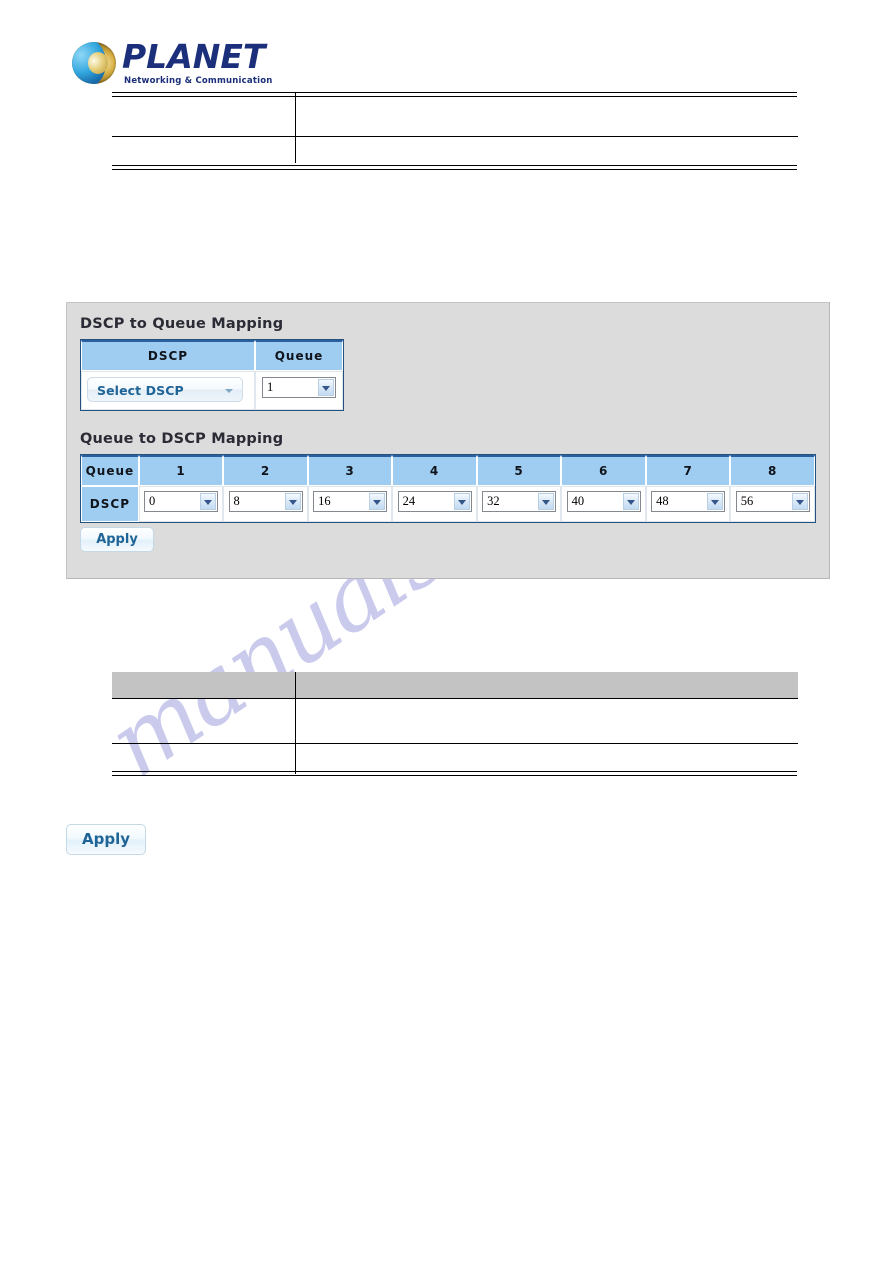 Image resolution: width=893 pixels, height=1263 pixels. I want to click on column-header-queue-8: 8, so click(772, 470).